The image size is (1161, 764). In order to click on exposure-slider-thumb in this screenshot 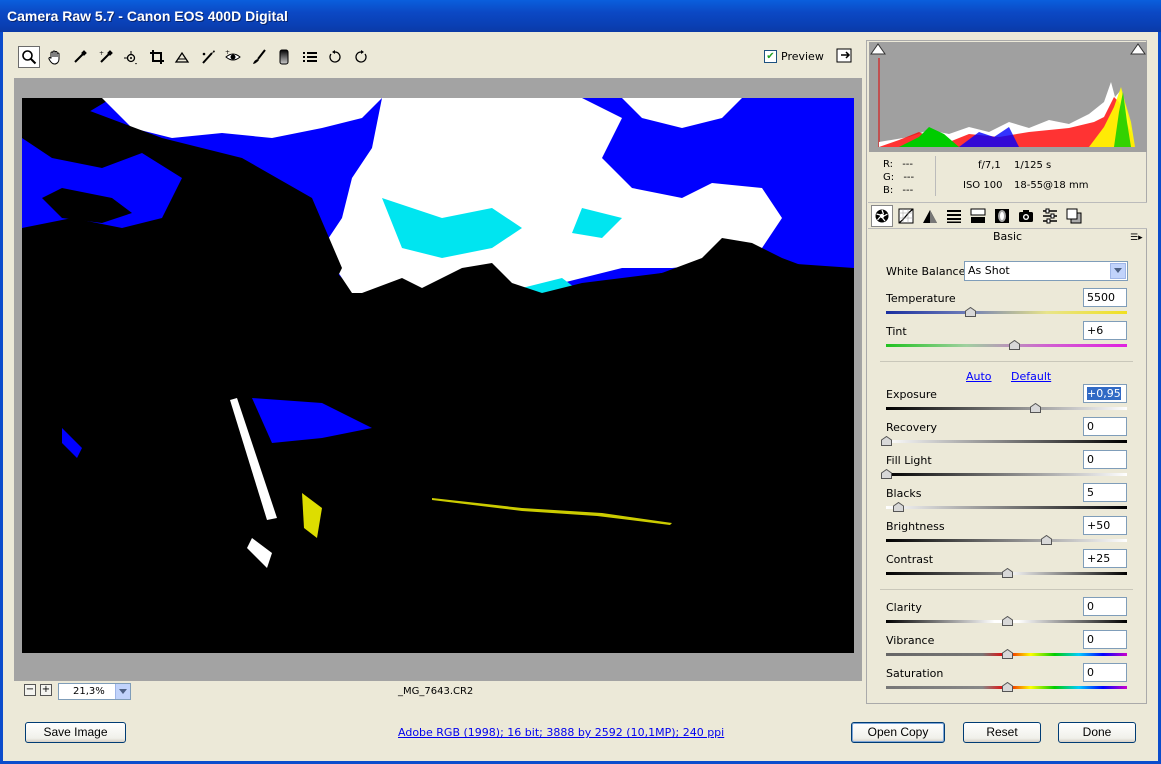, I will do `click(1036, 407)`.